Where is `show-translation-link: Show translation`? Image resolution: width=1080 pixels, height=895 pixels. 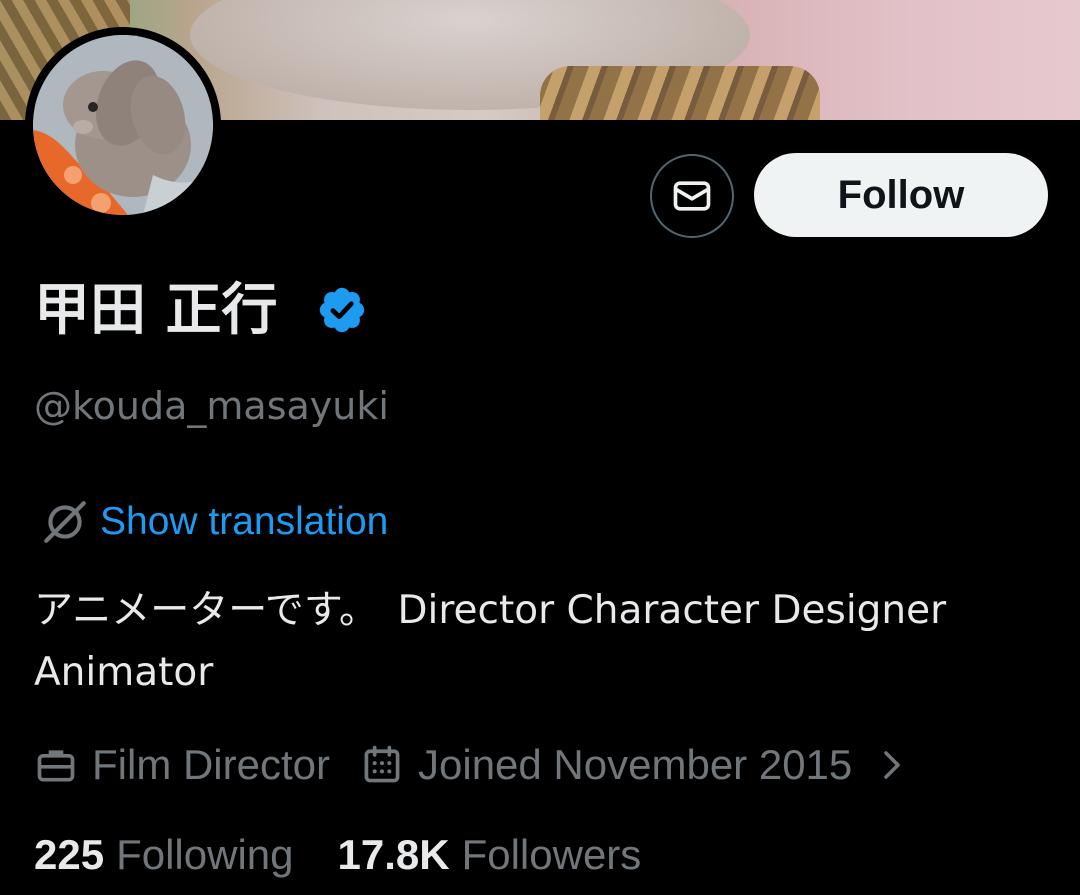
show-translation-link: Show translation is located at coordinates (244, 522).